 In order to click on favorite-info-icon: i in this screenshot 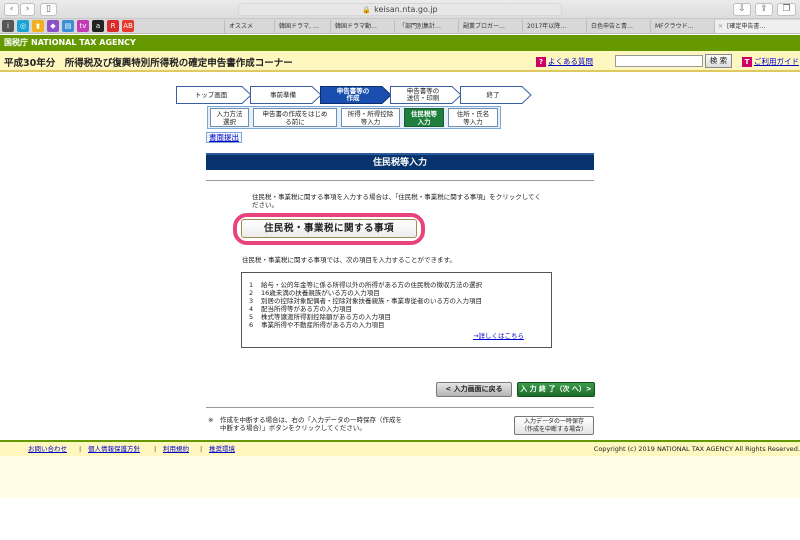, I will do `click(8, 26)`.